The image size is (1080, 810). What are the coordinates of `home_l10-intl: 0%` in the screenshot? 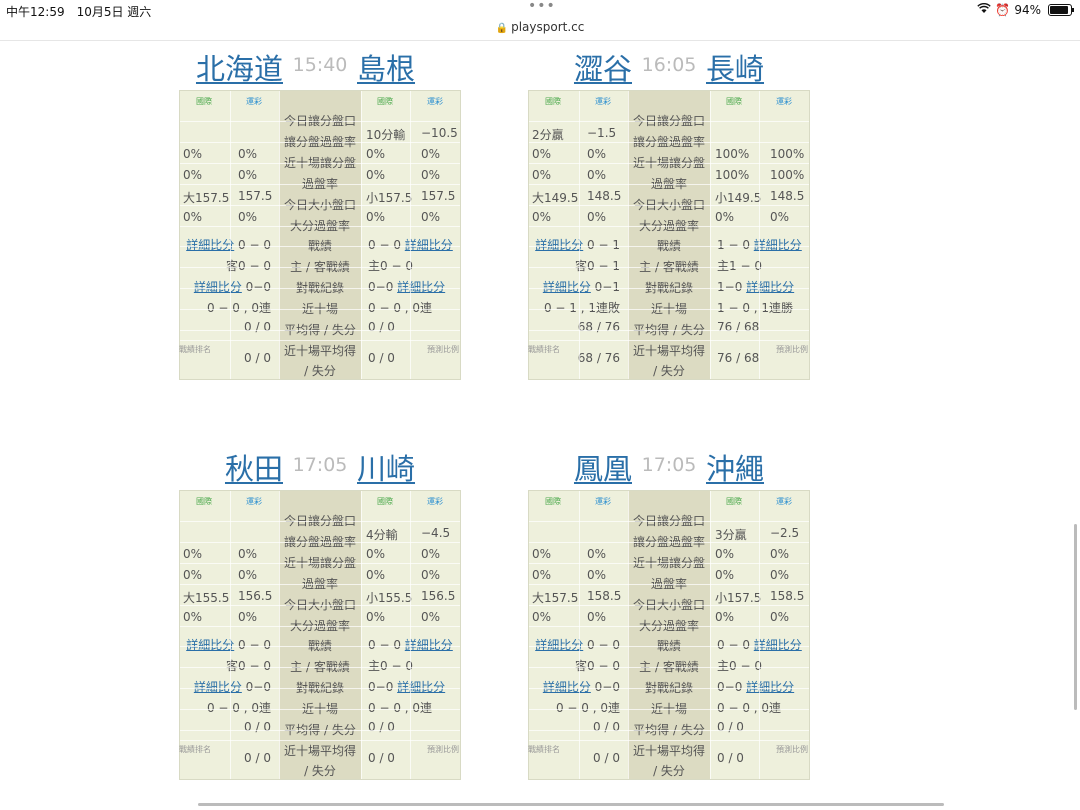 It's located at (376, 175).